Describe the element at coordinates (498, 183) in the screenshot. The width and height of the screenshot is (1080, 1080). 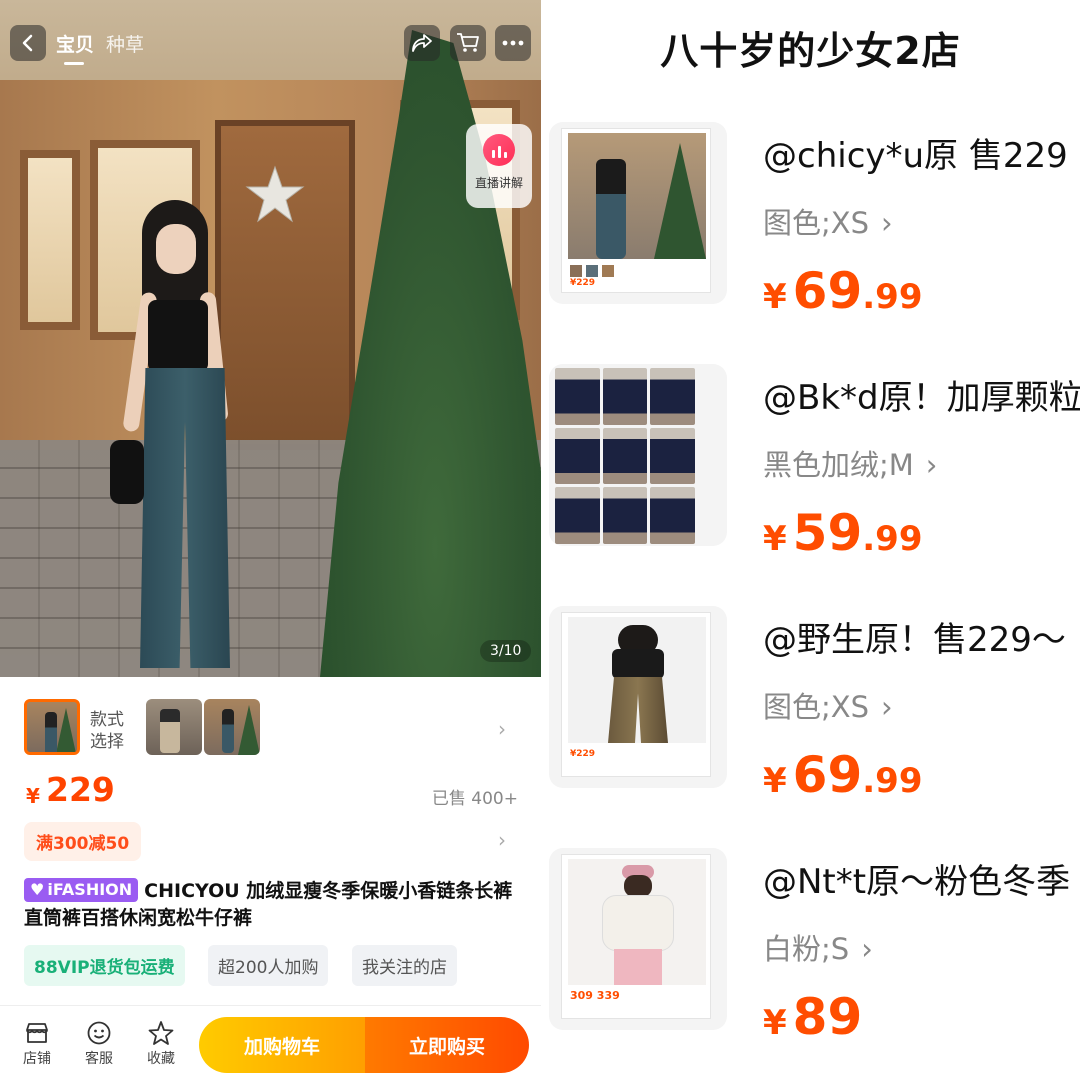
I see `live-explain-label: 直播讲解` at that location.